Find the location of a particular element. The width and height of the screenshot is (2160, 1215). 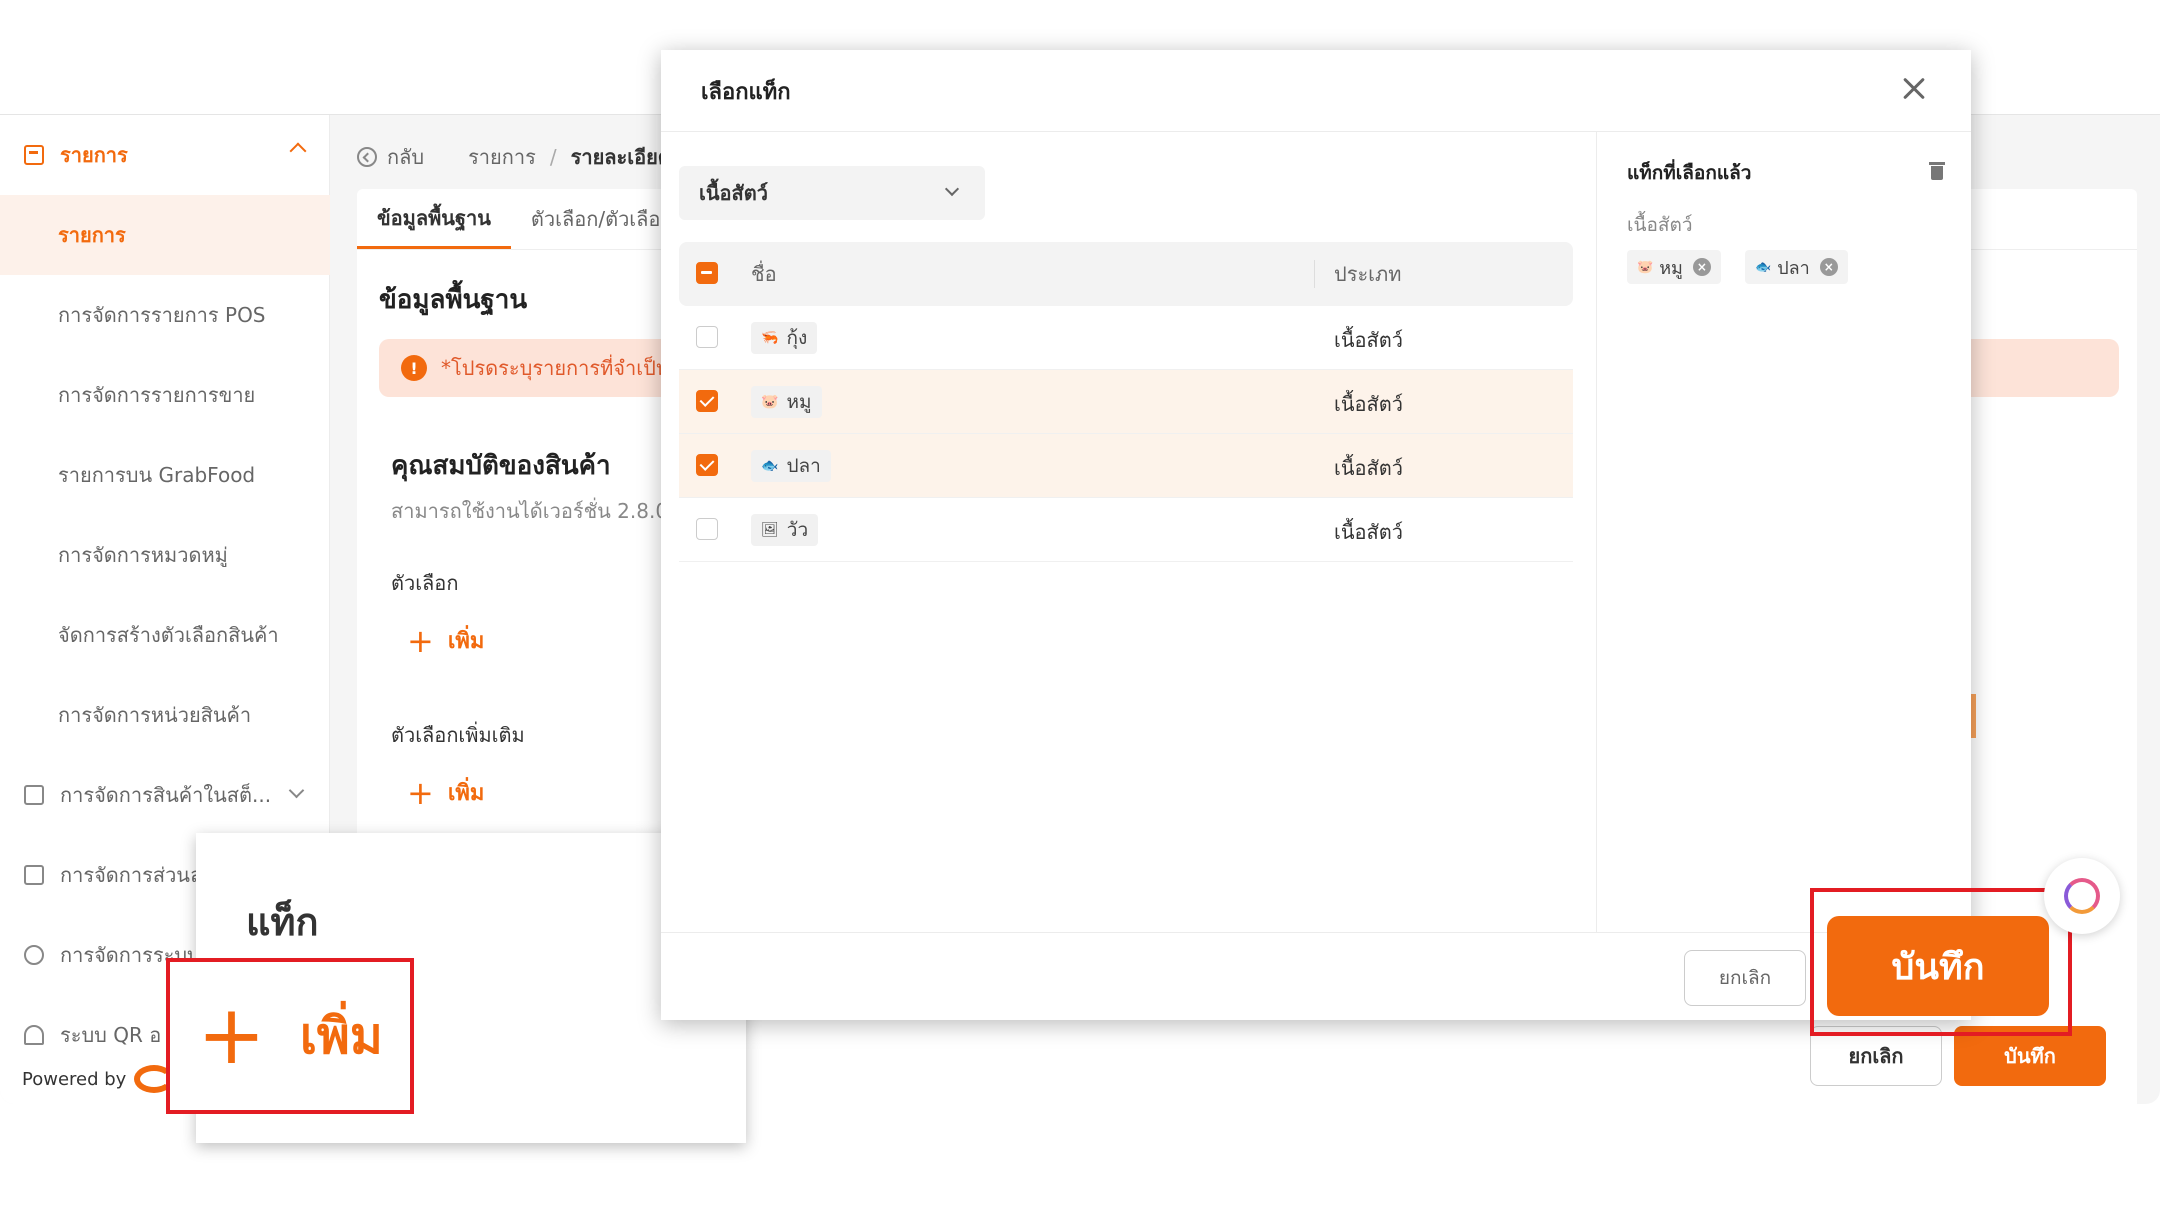

assistant-icon is located at coordinates (2082, 896).